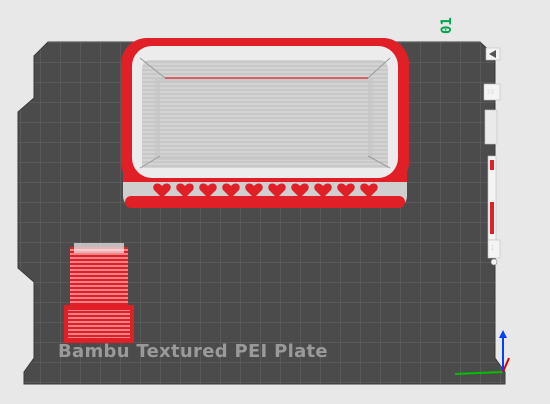 This screenshot has width=550, height=404. I want to click on layer-top-value: 10, so click(490, 92).